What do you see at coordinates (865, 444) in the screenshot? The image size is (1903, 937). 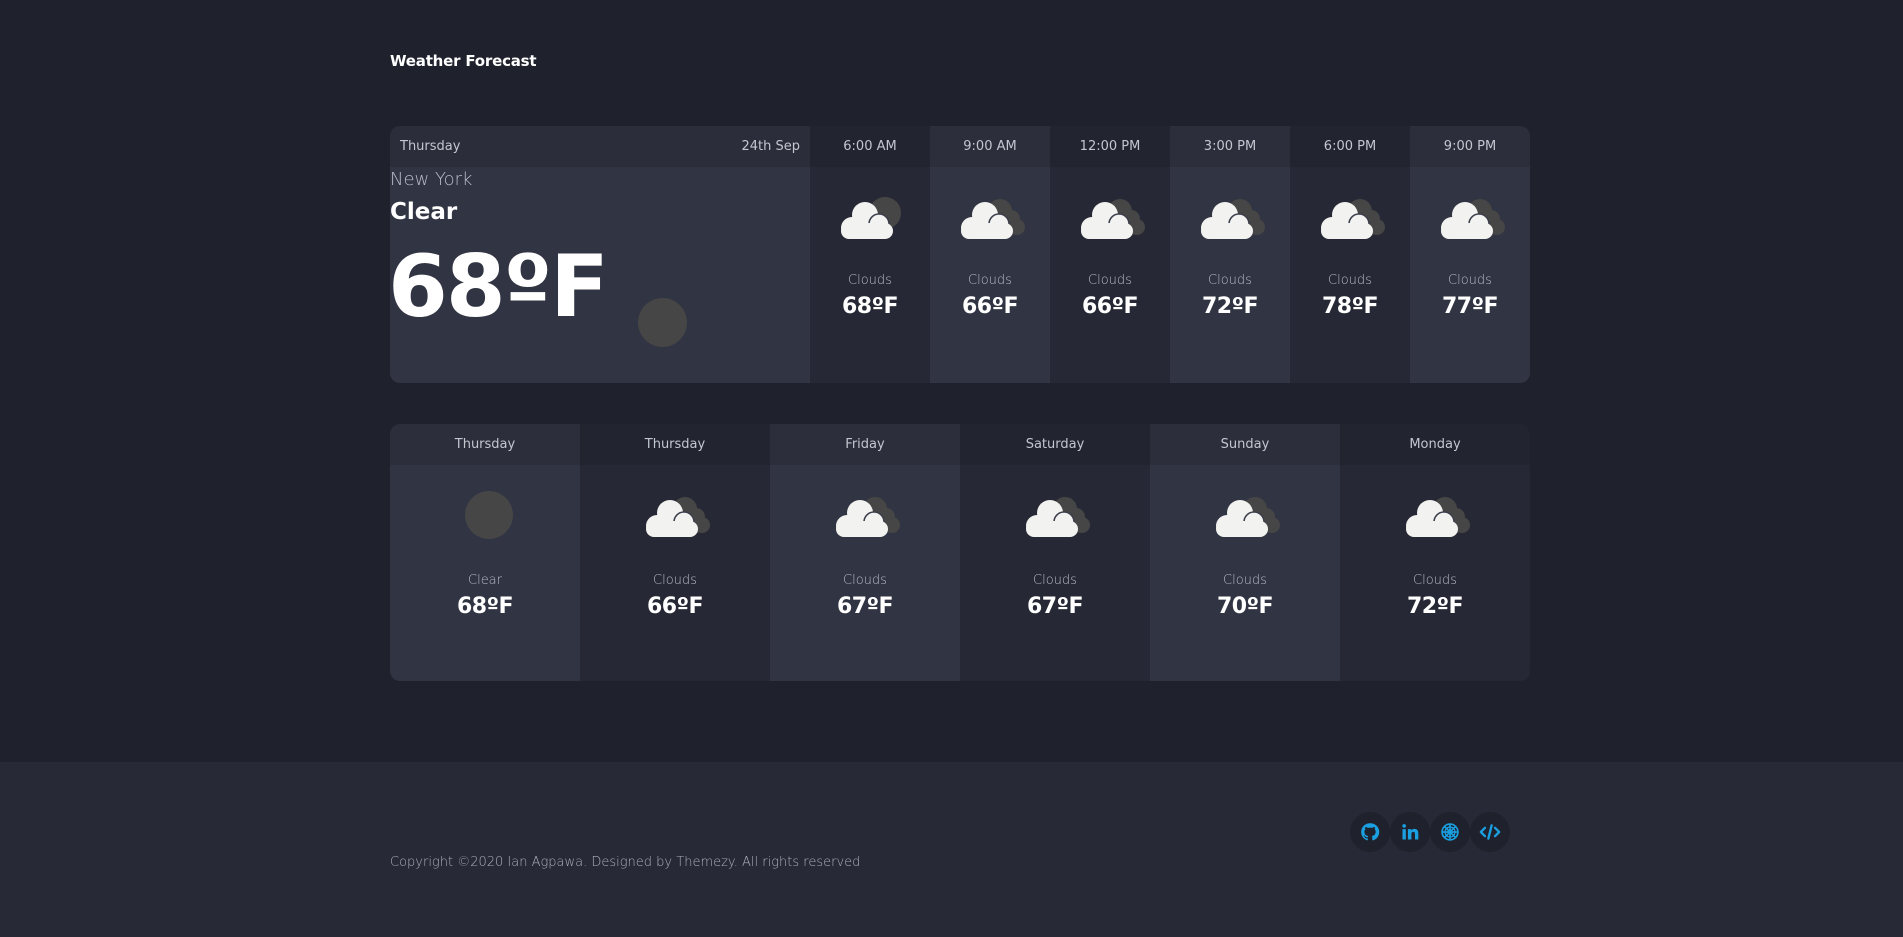 I see `daily-day: Friday` at bounding box center [865, 444].